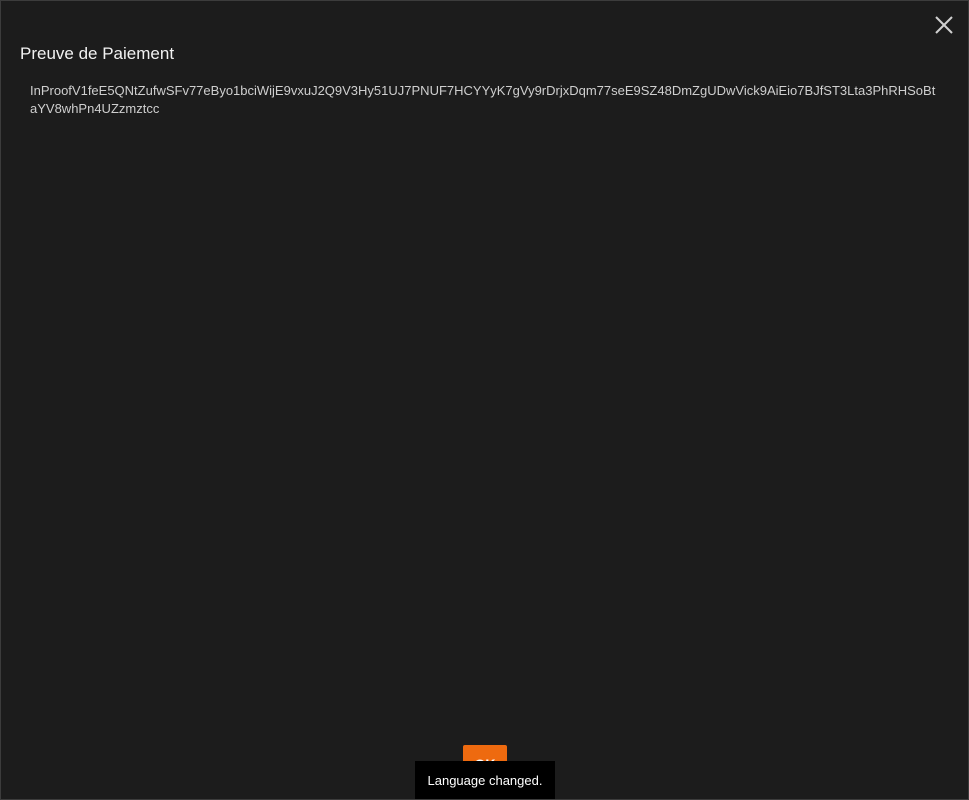 The height and width of the screenshot is (800, 969). I want to click on toast-notification: Language changed., so click(485, 780).